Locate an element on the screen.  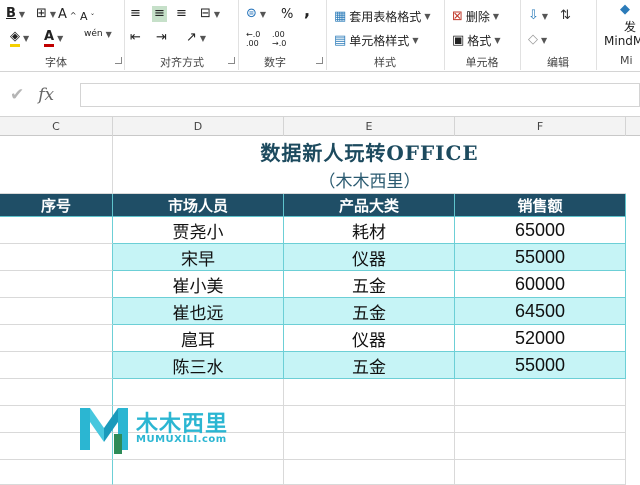
formula-bar: ✔ fx is located at coordinates (320, 94).